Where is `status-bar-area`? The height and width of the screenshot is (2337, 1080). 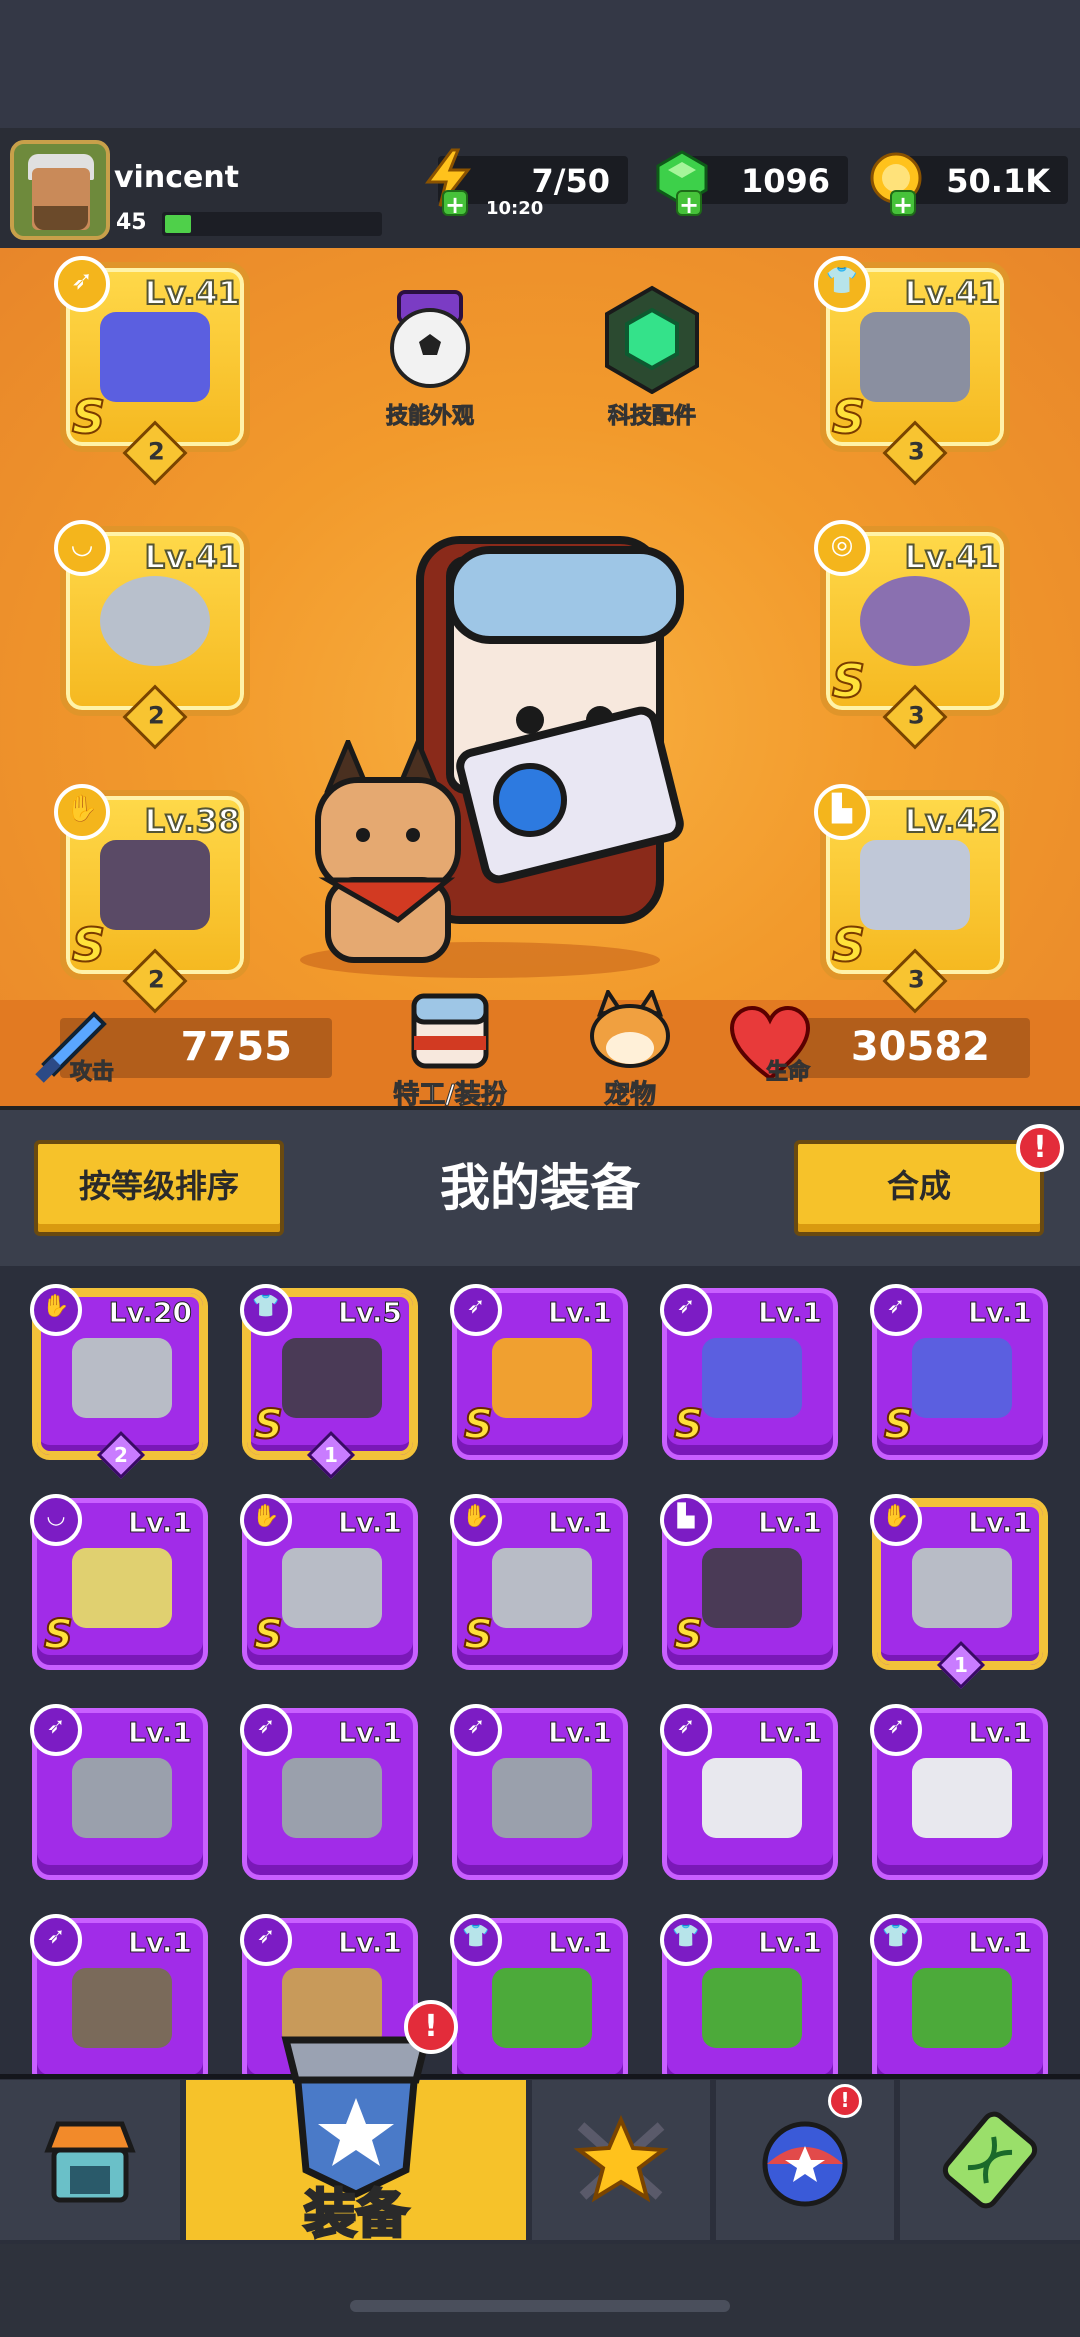
status-bar-area is located at coordinates (540, 64).